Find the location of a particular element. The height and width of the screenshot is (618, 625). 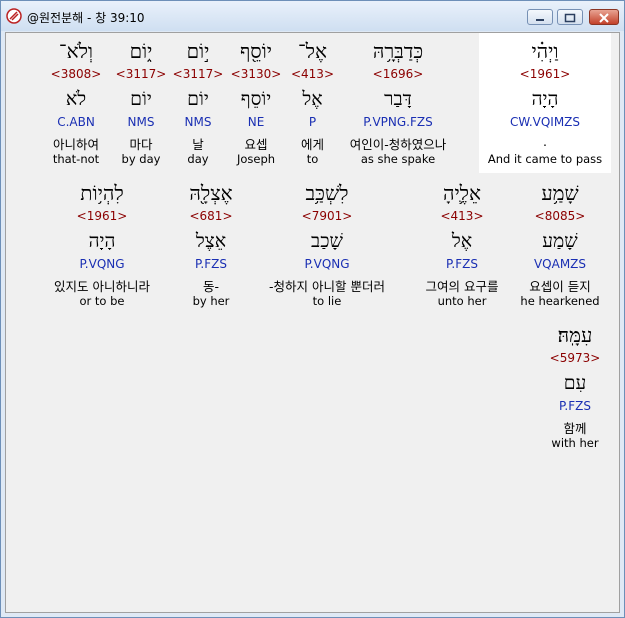

strong-number: <8085> is located at coordinates (560, 216).